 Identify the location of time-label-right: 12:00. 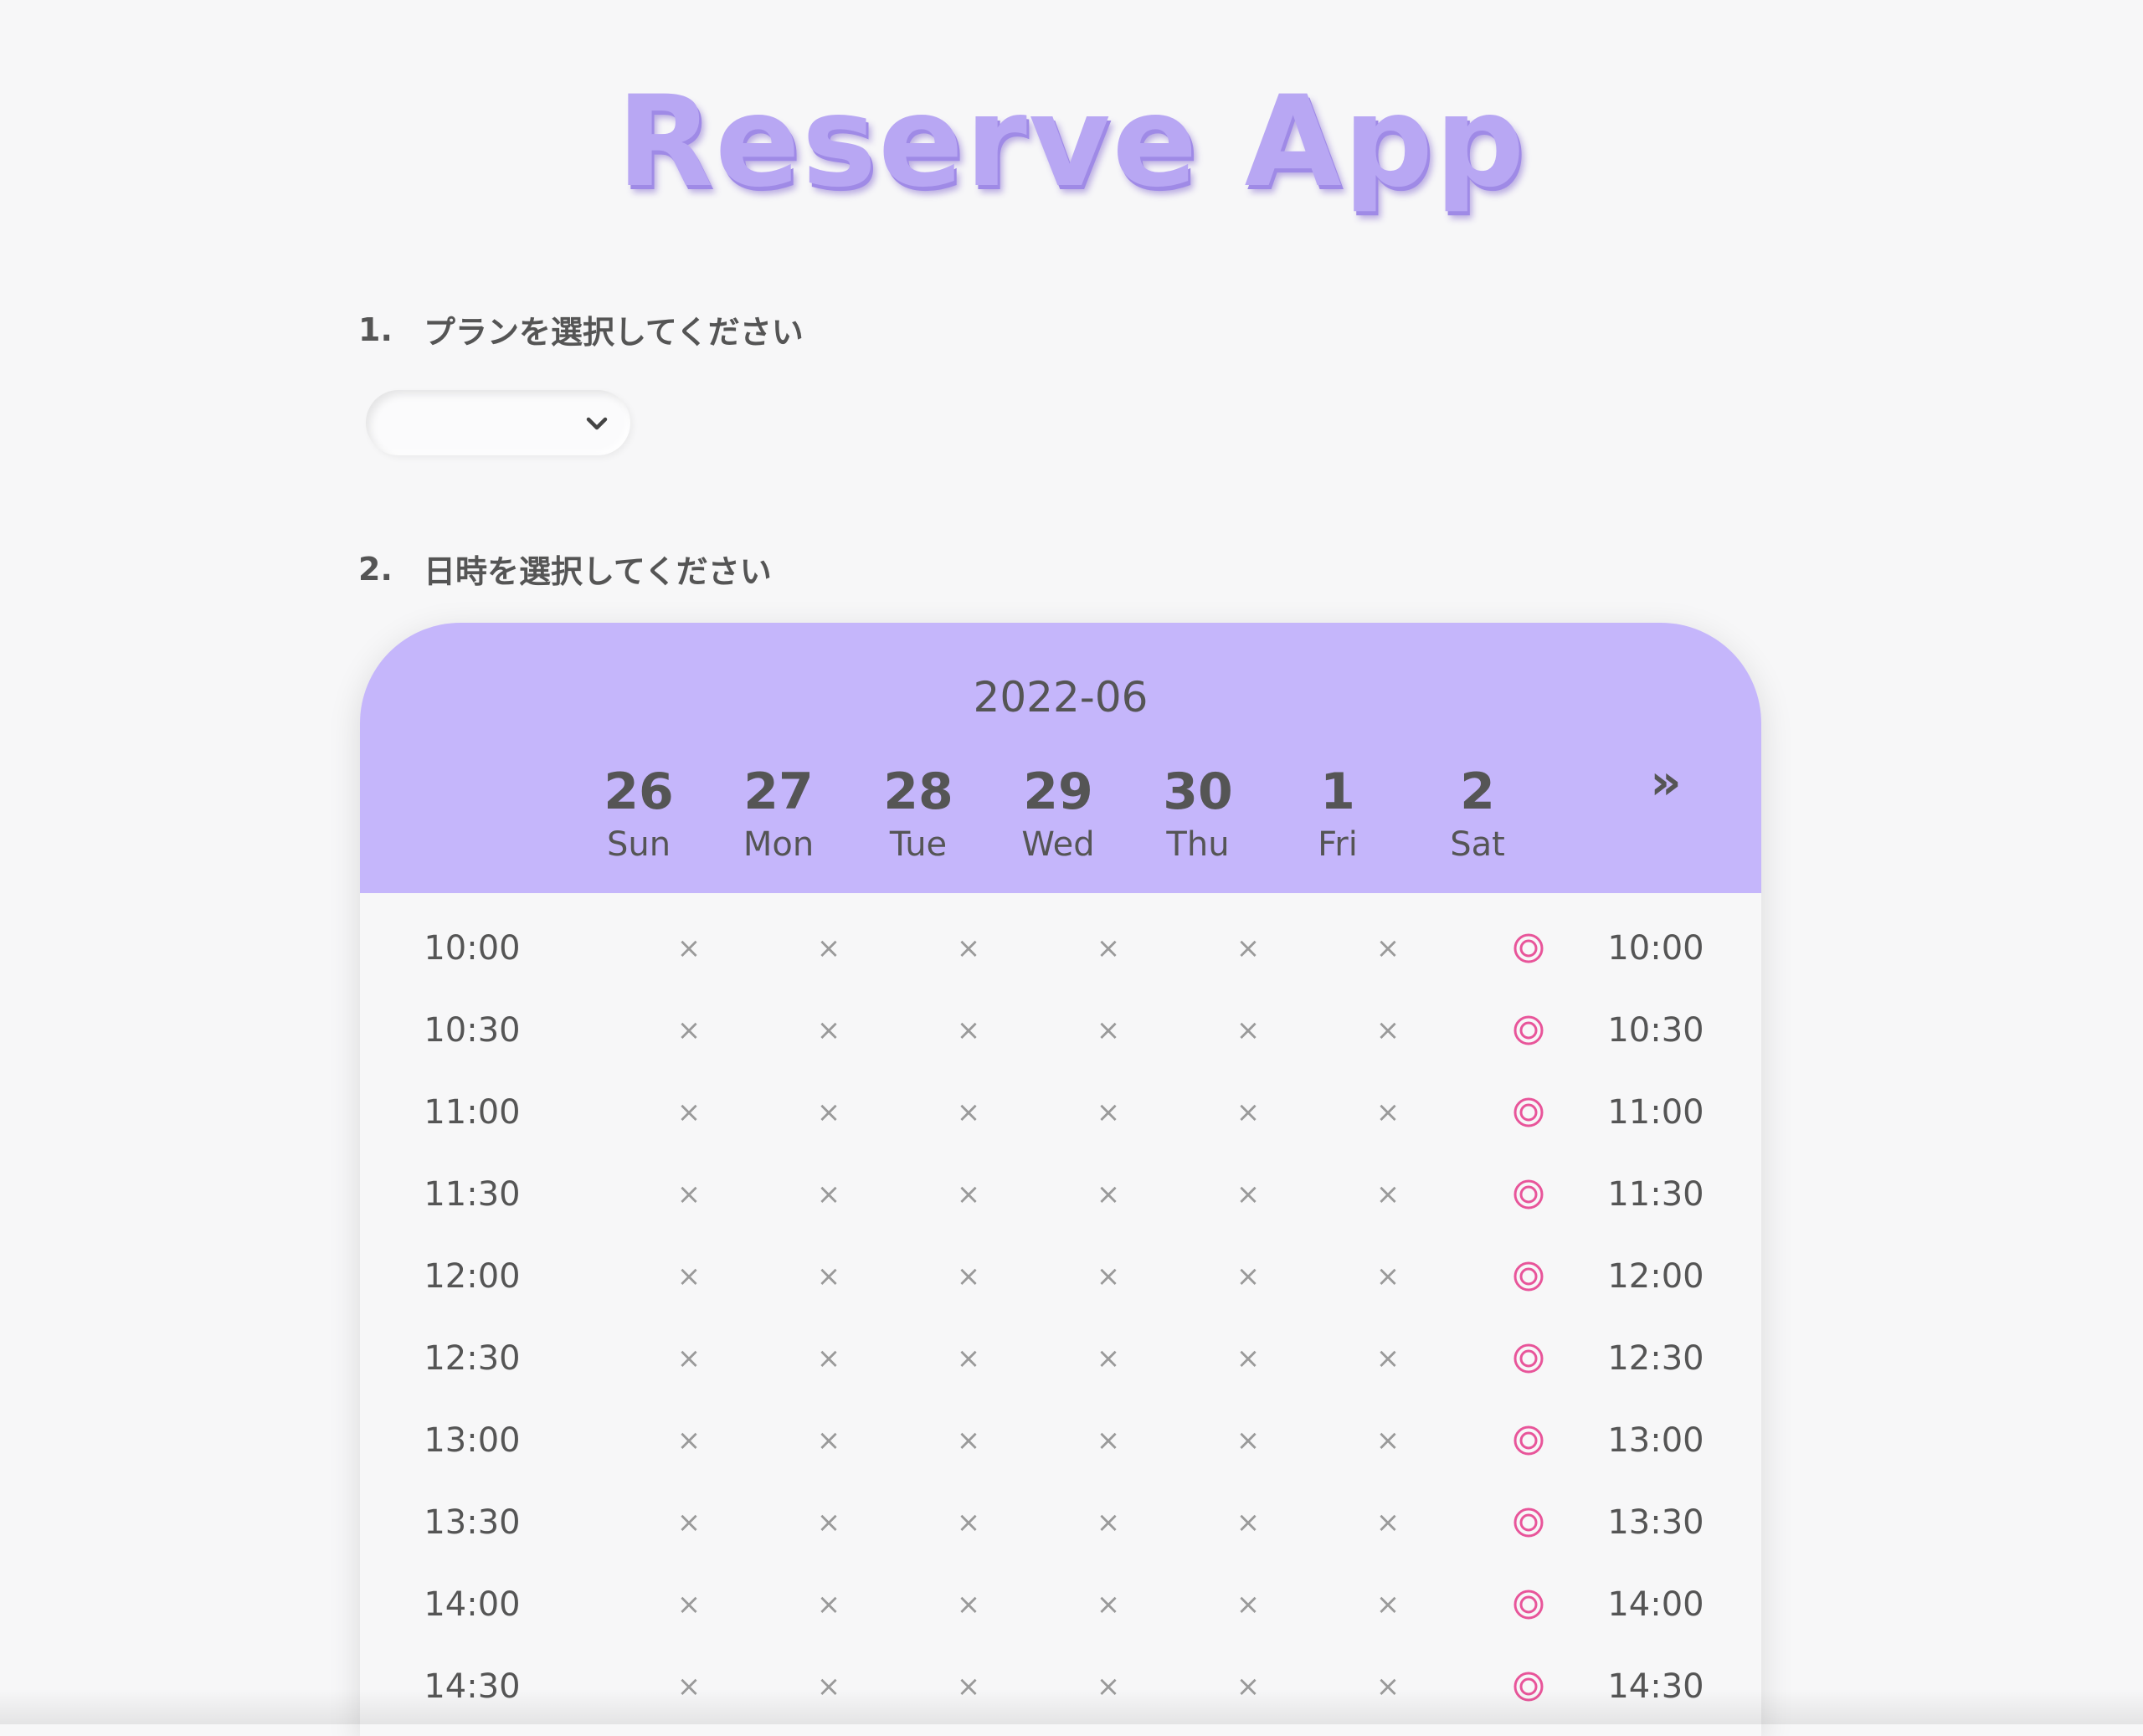
(1655, 1276).